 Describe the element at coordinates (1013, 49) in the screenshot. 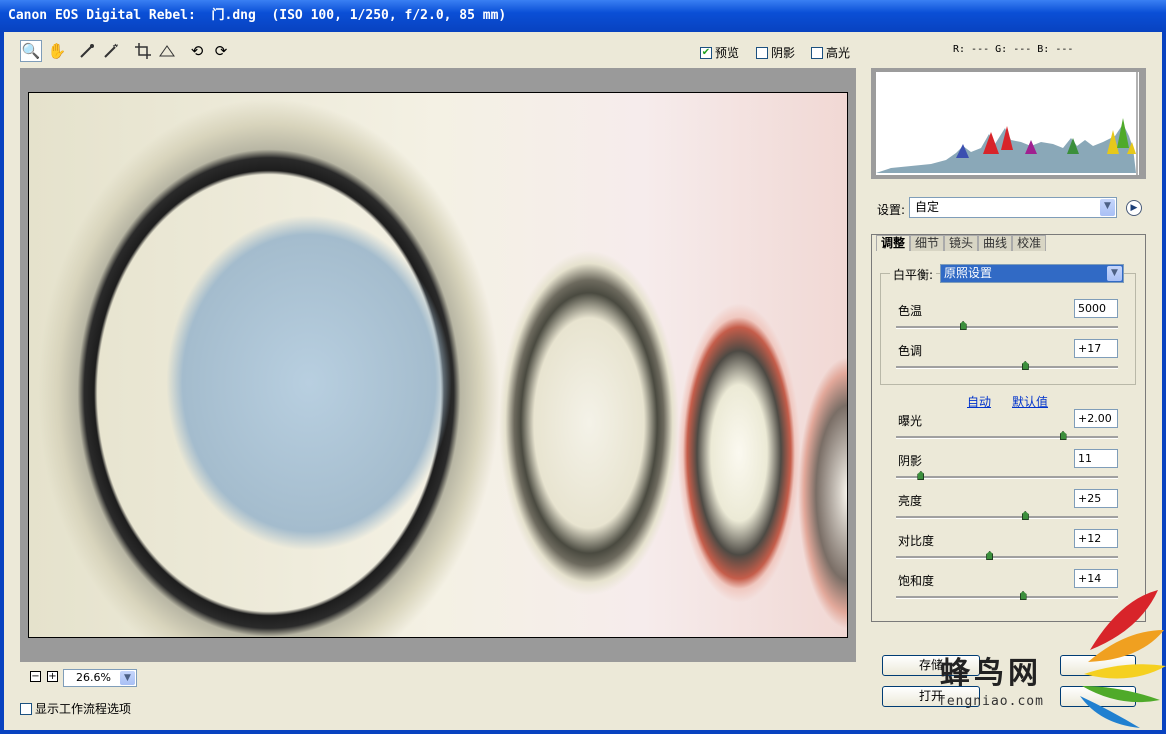

I see `rgb-readout: R: --- G: --- B: ---` at that location.